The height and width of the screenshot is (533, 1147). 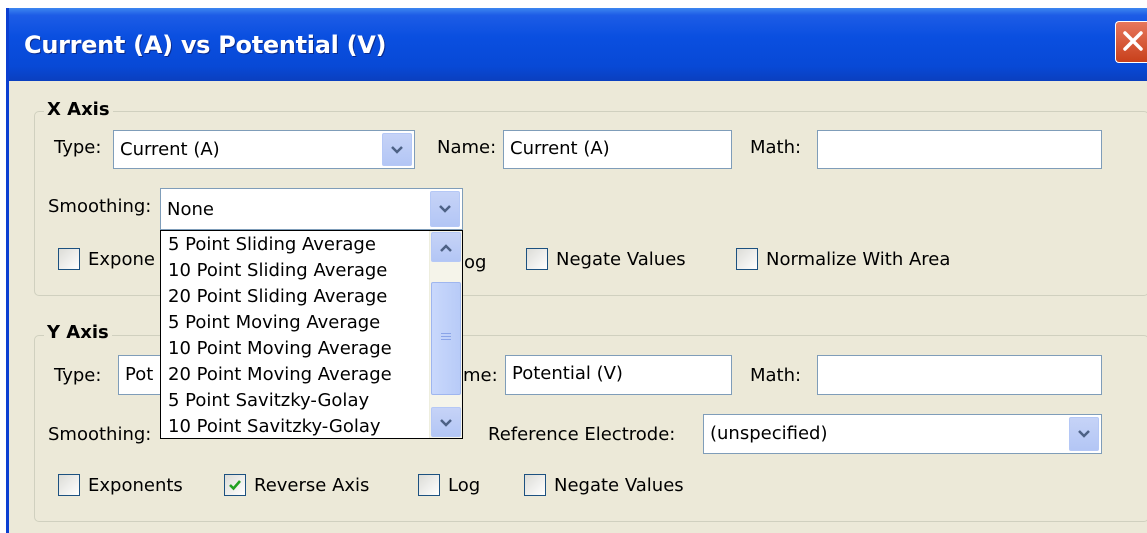 What do you see at coordinates (268, 400) in the screenshot?
I see `smoothing-option: 5 Point Savitzky-Golay` at bounding box center [268, 400].